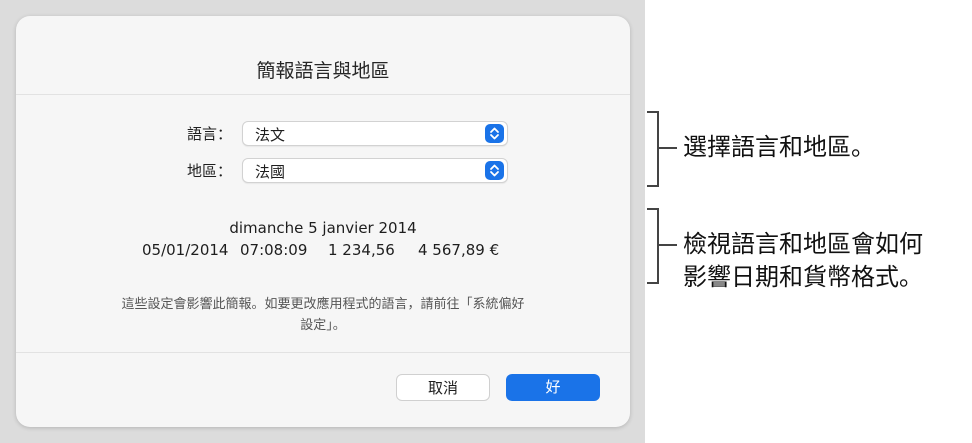 This screenshot has height=443, width=972. I want to click on callout-preview-line1: 檢視語言和地區會如何, so click(803, 244).